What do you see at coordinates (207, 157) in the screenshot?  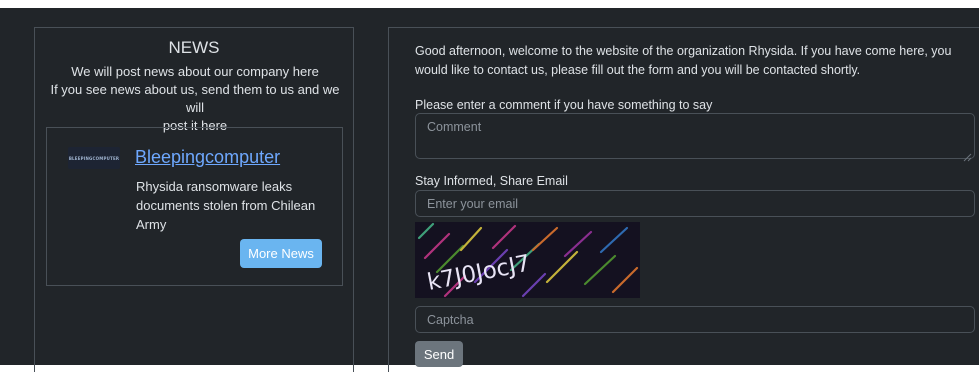 I see `news-card-title-link: Bleepingcomputer` at bounding box center [207, 157].